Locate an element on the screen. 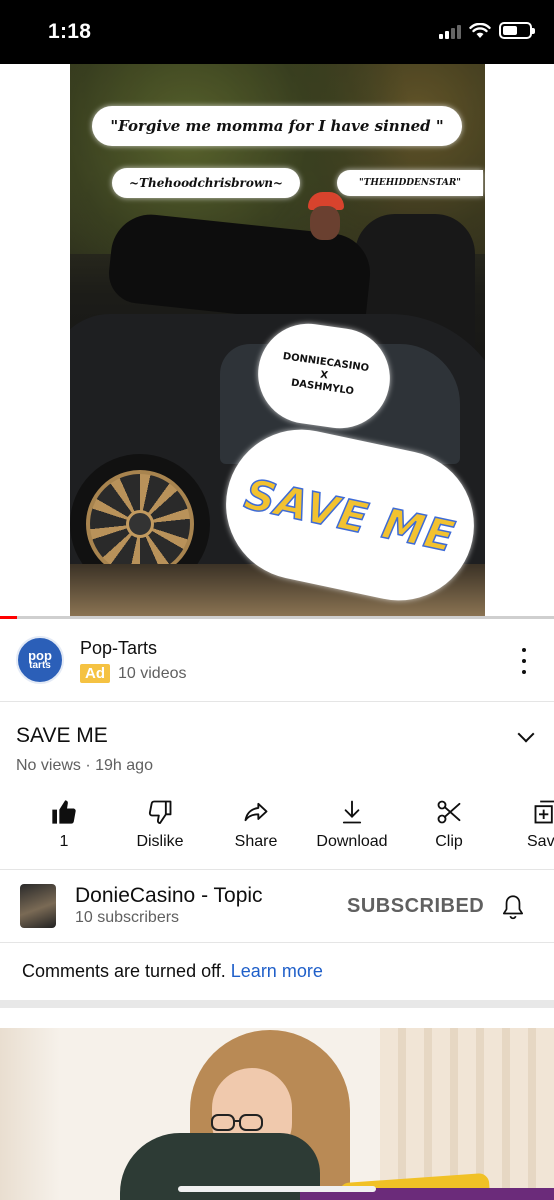 This screenshot has width=554, height=1200. share-icon is located at coordinates (256, 812).